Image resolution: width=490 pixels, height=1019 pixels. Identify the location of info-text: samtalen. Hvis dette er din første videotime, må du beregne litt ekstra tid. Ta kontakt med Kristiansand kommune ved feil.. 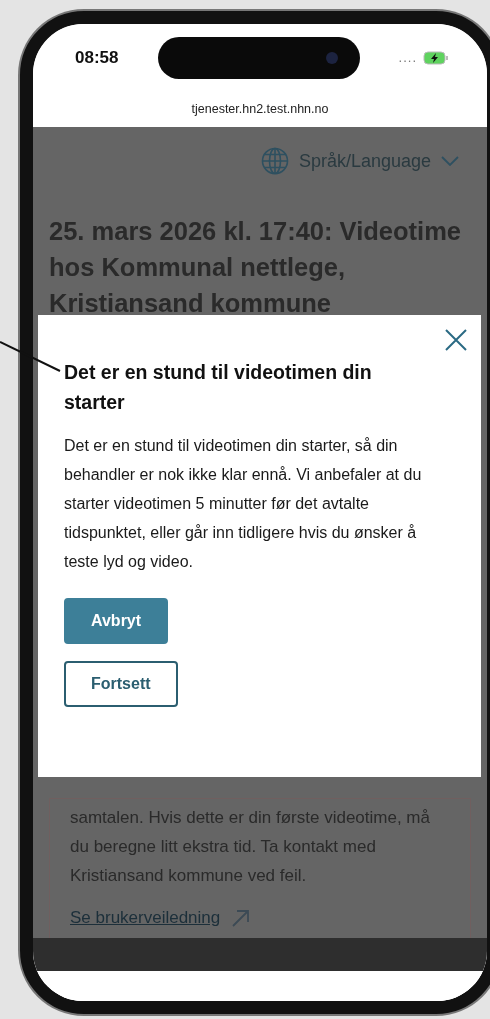
(250, 847).